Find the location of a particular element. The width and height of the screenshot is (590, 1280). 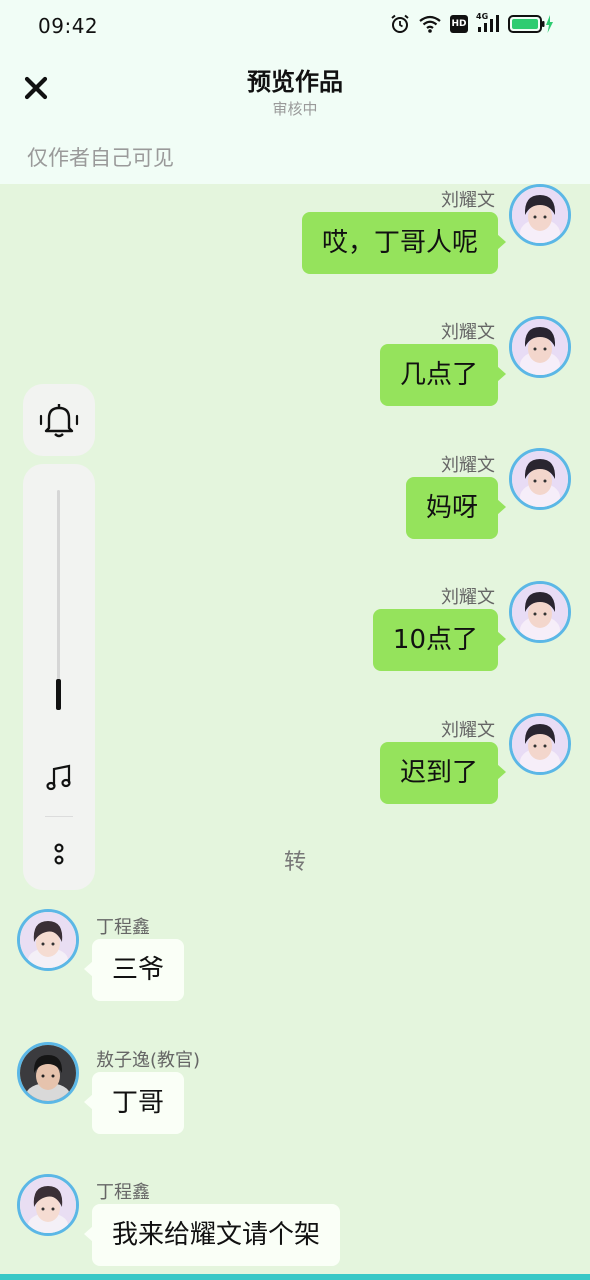

volume-level is located at coordinates (58, 694).